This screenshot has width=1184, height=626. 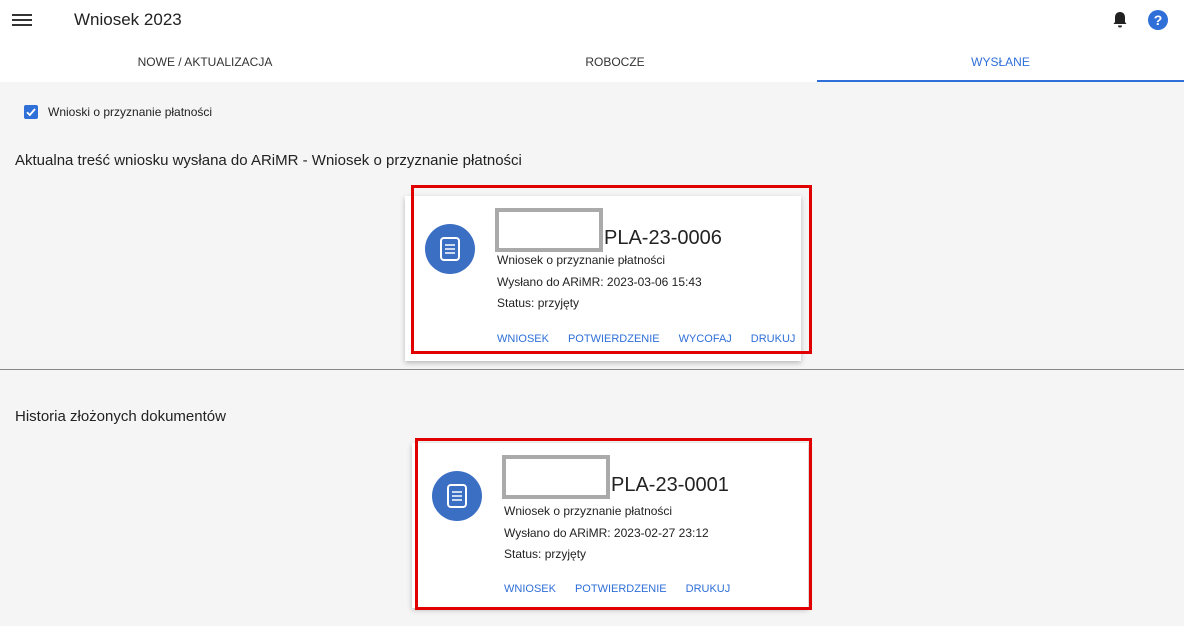 What do you see at coordinates (1120, 20) in the screenshot?
I see `bell-icon` at bounding box center [1120, 20].